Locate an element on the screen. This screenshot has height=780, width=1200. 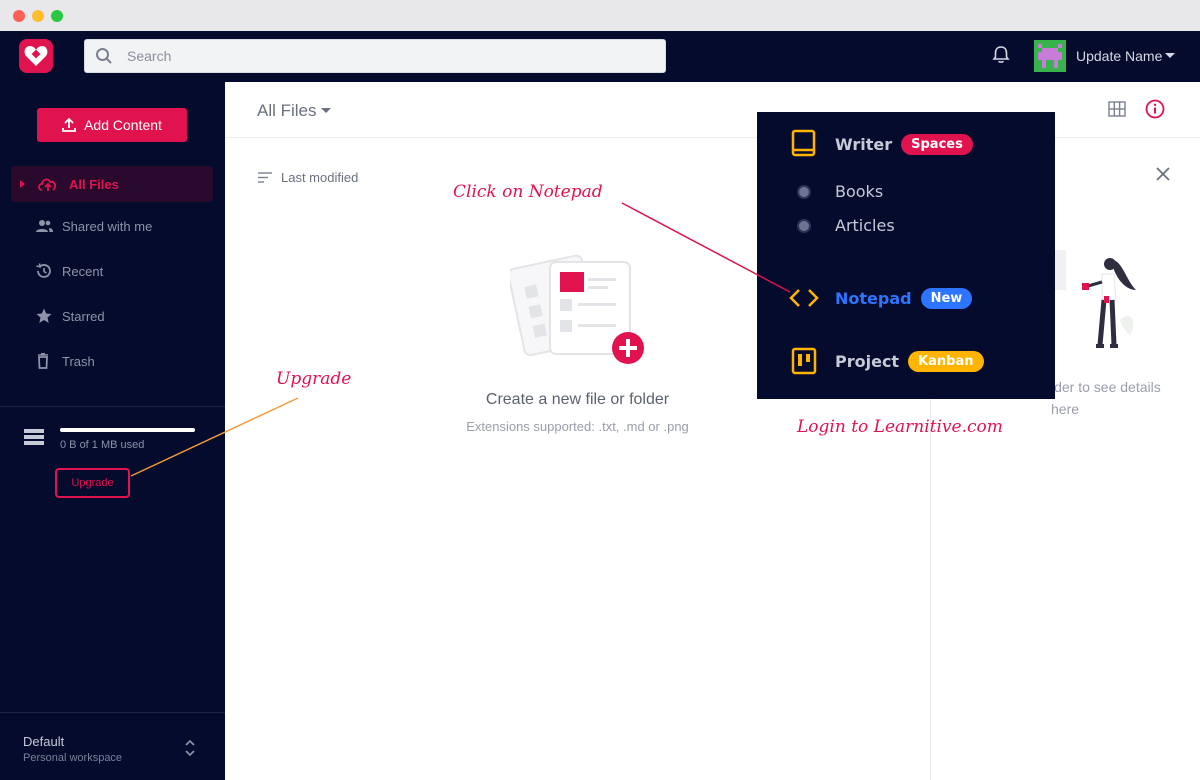
annotation-login: Login to Learnitive.com is located at coordinates (900, 427).